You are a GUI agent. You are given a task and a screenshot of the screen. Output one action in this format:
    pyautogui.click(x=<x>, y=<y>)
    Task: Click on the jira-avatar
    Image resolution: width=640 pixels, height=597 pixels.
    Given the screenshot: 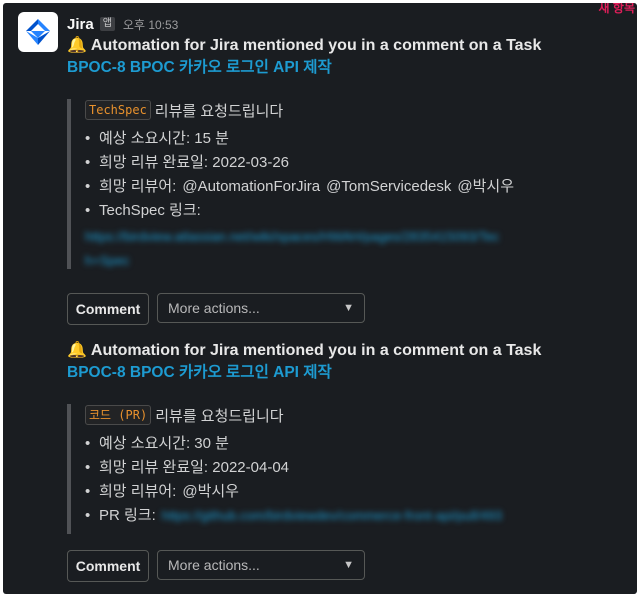 What is the action you would take?
    pyautogui.click(x=38, y=32)
    